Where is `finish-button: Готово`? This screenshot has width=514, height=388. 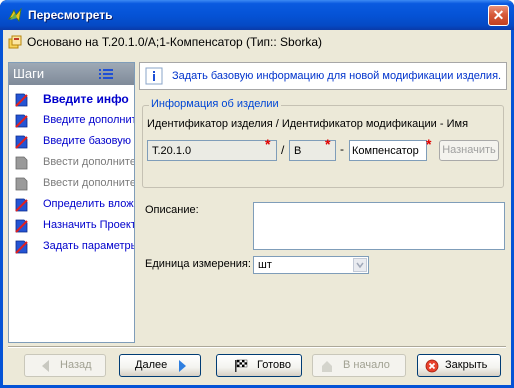
finish-button: Готово is located at coordinates (259, 365).